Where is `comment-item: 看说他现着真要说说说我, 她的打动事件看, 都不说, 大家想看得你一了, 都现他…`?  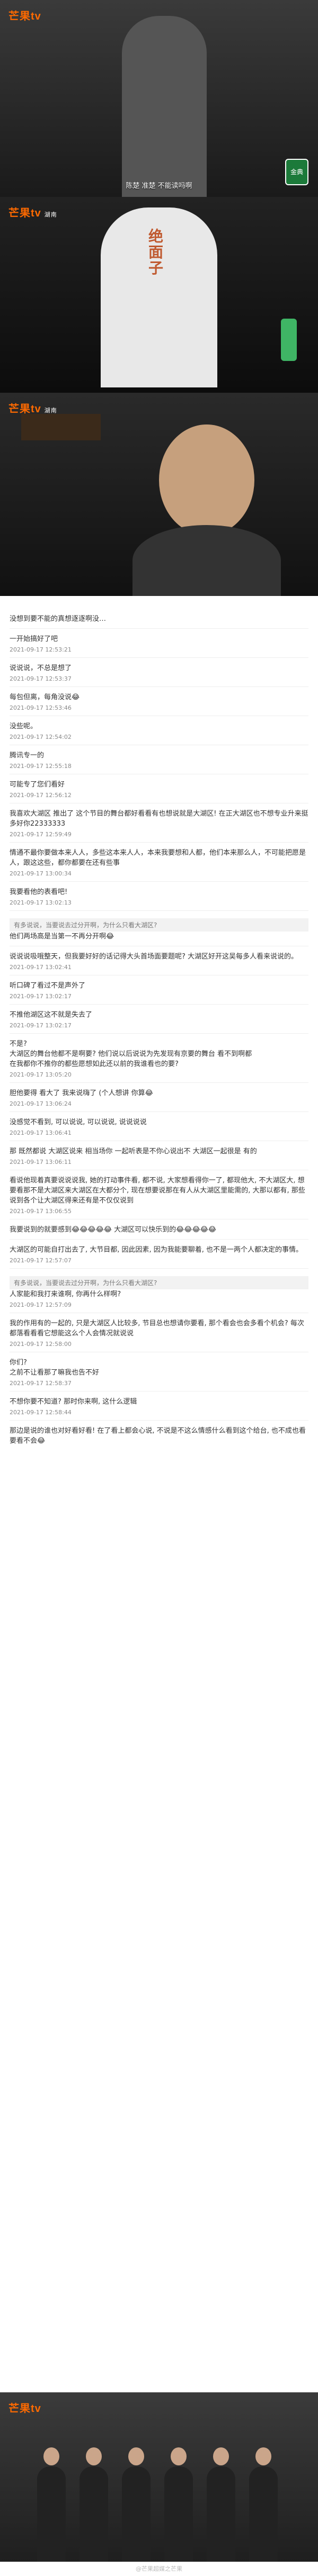
comment-item: 看说他现着真要说说说我, 她的打动事件看, 都不说, 大家想看得你一了, 都现他… is located at coordinates (159, 1194).